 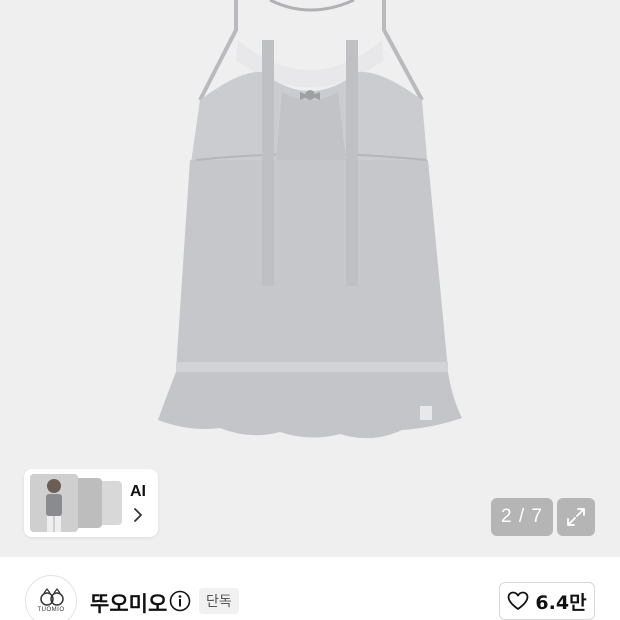 What do you see at coordinates (219, 601) in the screenshot?
I see `exclusive-badge: 단독` at bounding box center [219, 601].